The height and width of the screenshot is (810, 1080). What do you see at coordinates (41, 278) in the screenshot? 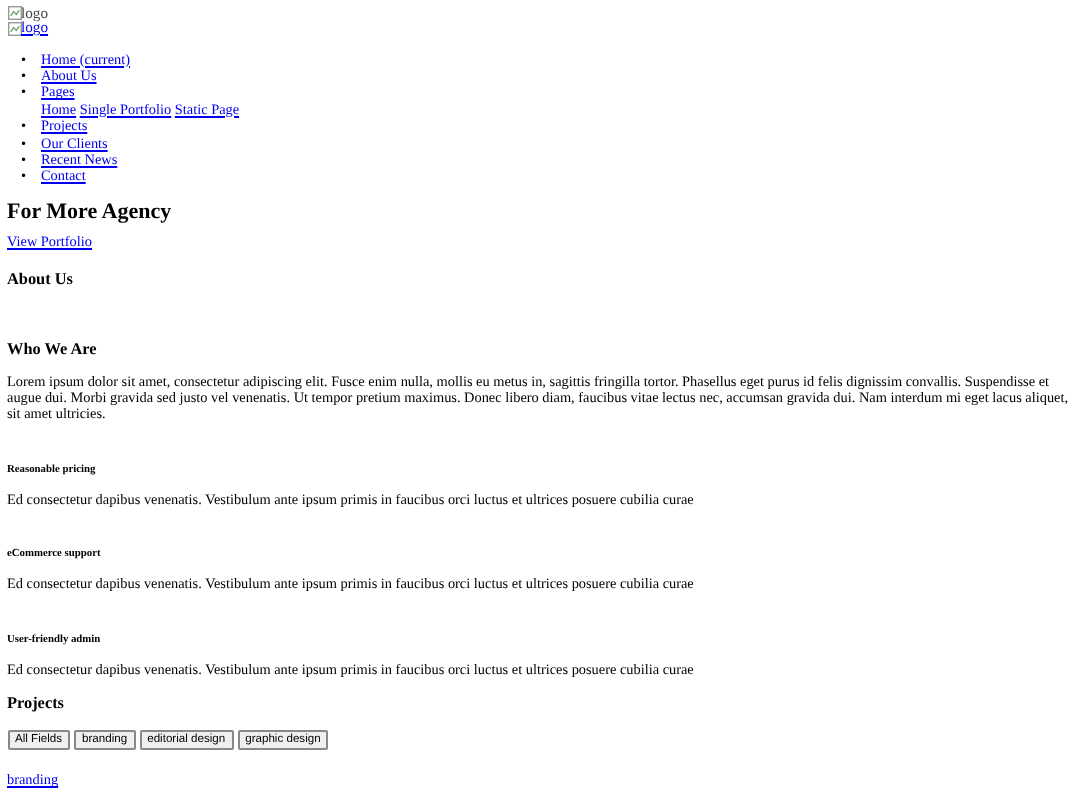
I see `section-heading: About Us` at bounding box center [41, 278].